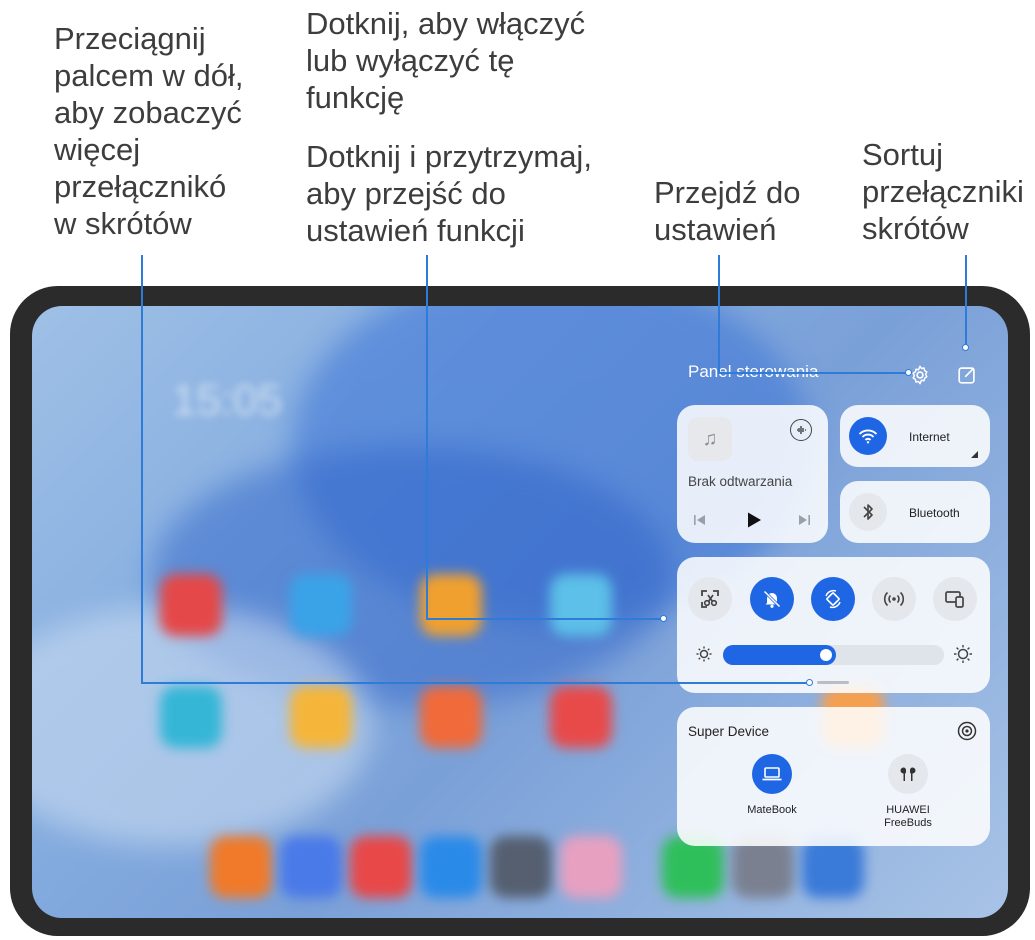 The image size is (1035, 940). Describe the element at coordinates (427, 437) in the screenshot. I see `leader-line-switch` at that location.